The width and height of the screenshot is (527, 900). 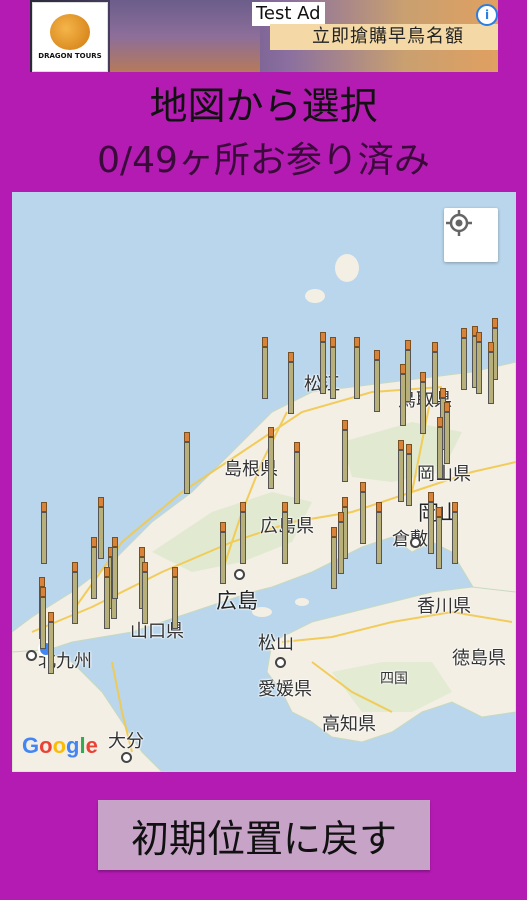 What do you see at coordinates (126, 741) in the screenshot?
I see `map-label-oita: 大分` at bounding box center [126, 741].